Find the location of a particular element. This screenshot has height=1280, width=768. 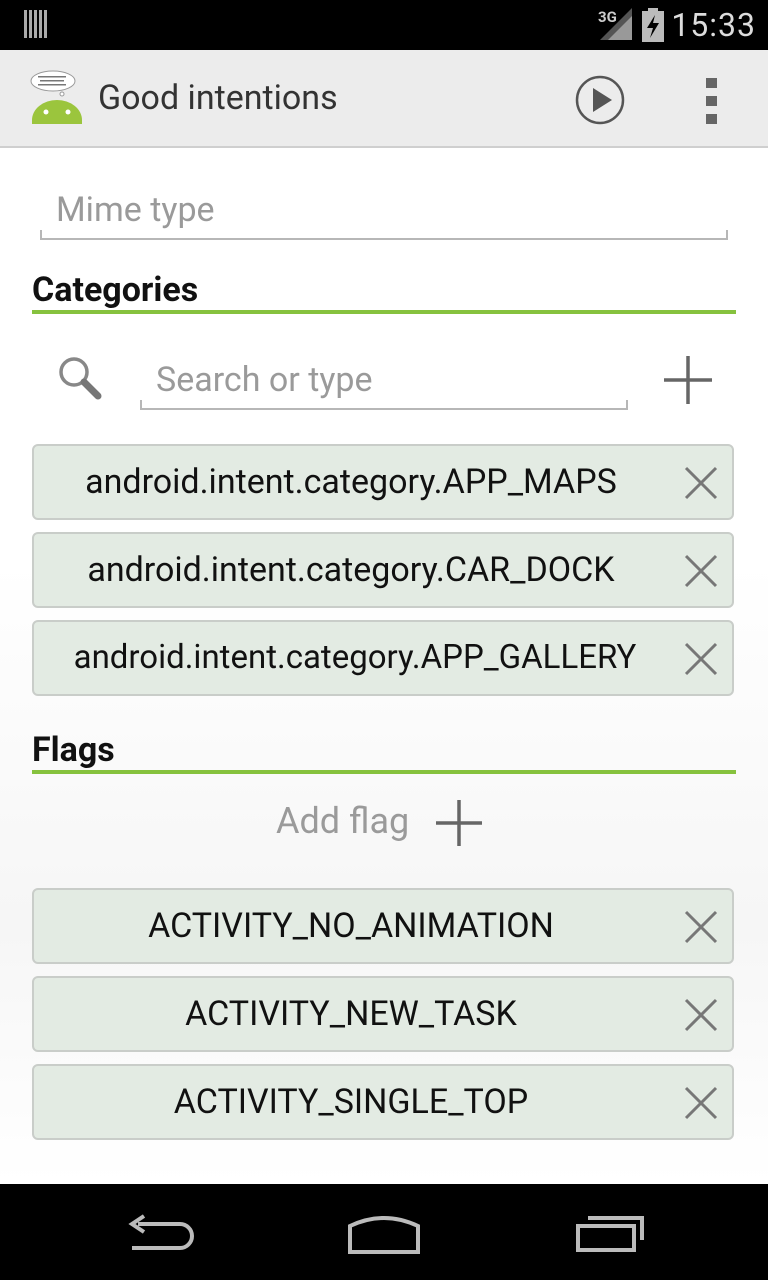

app-logo-icon is located at coordinates (57, 99).